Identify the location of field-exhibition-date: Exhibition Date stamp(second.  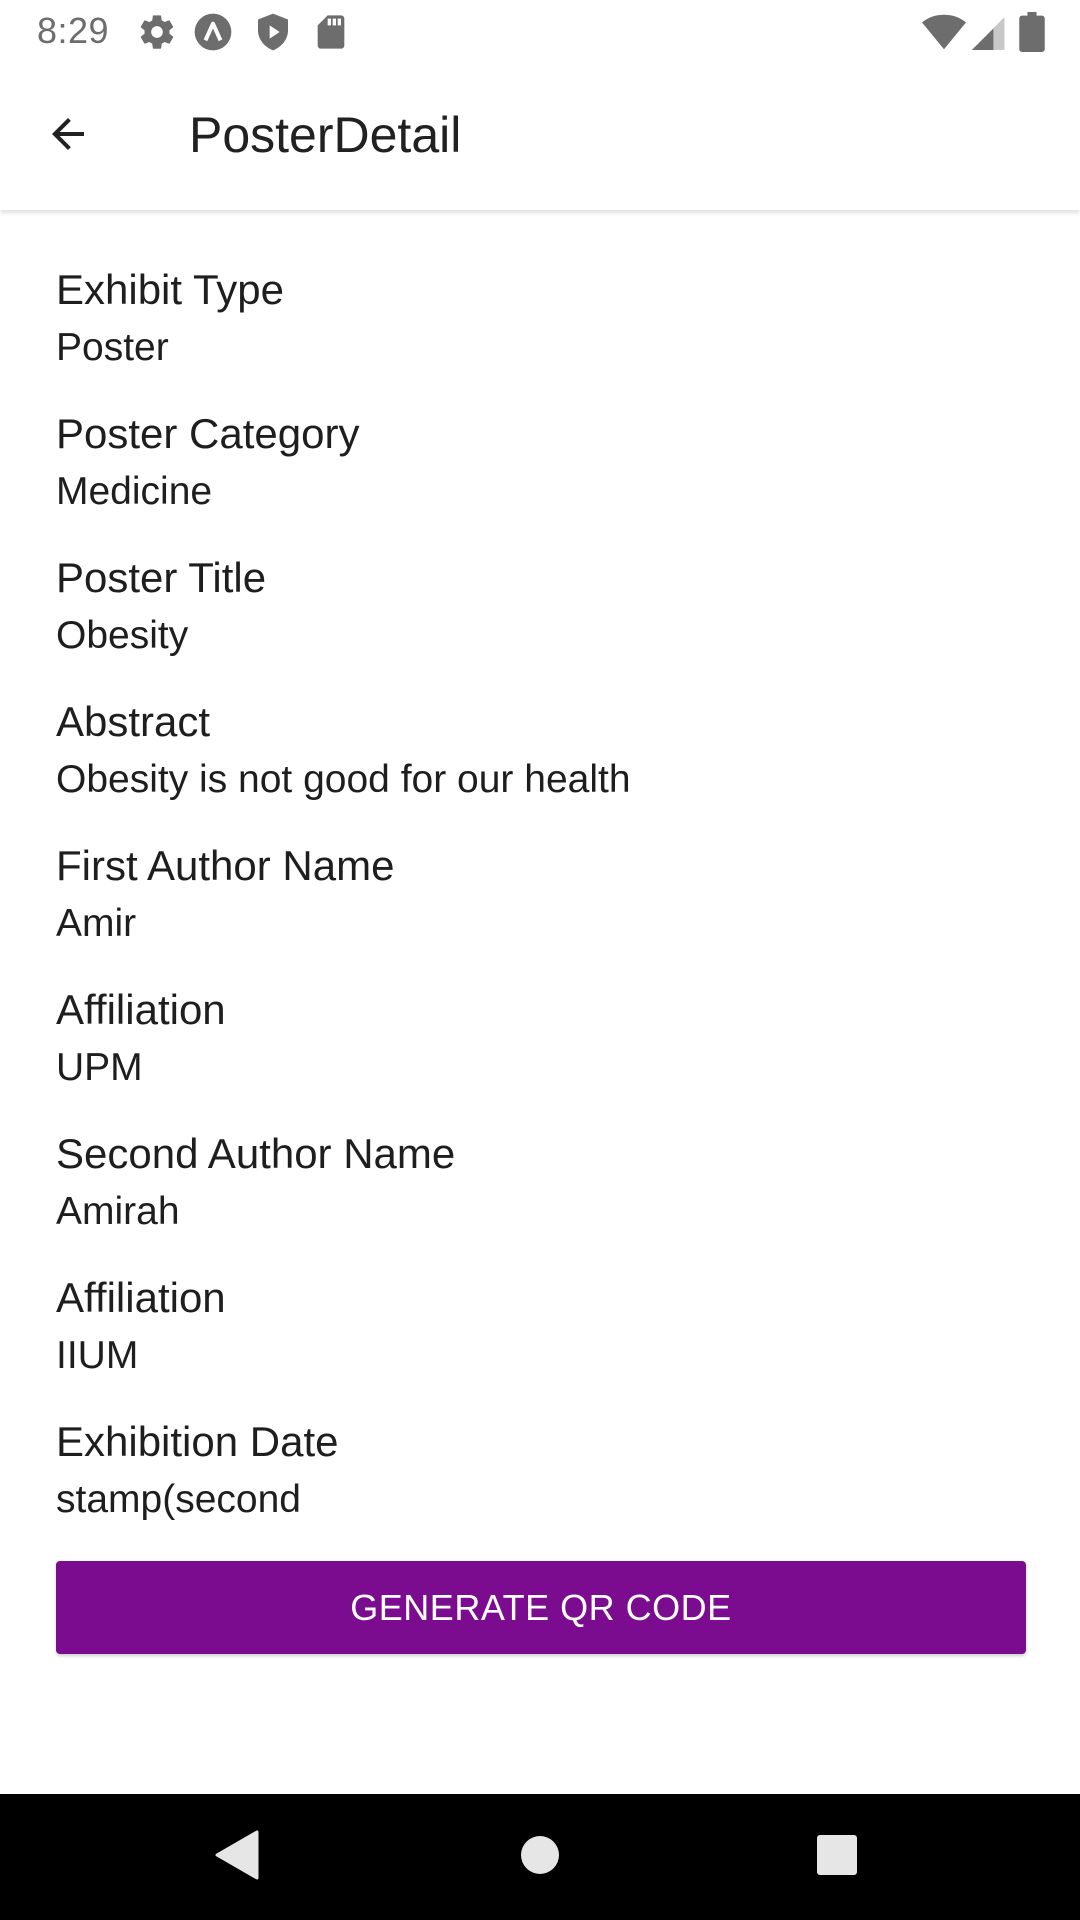
(541, 1486).